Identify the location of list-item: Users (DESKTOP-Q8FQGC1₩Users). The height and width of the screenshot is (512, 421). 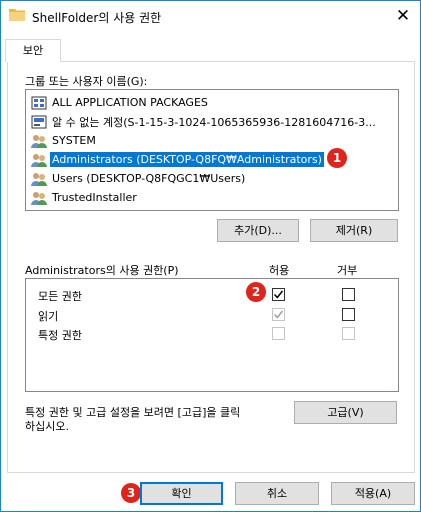
(212, 178).